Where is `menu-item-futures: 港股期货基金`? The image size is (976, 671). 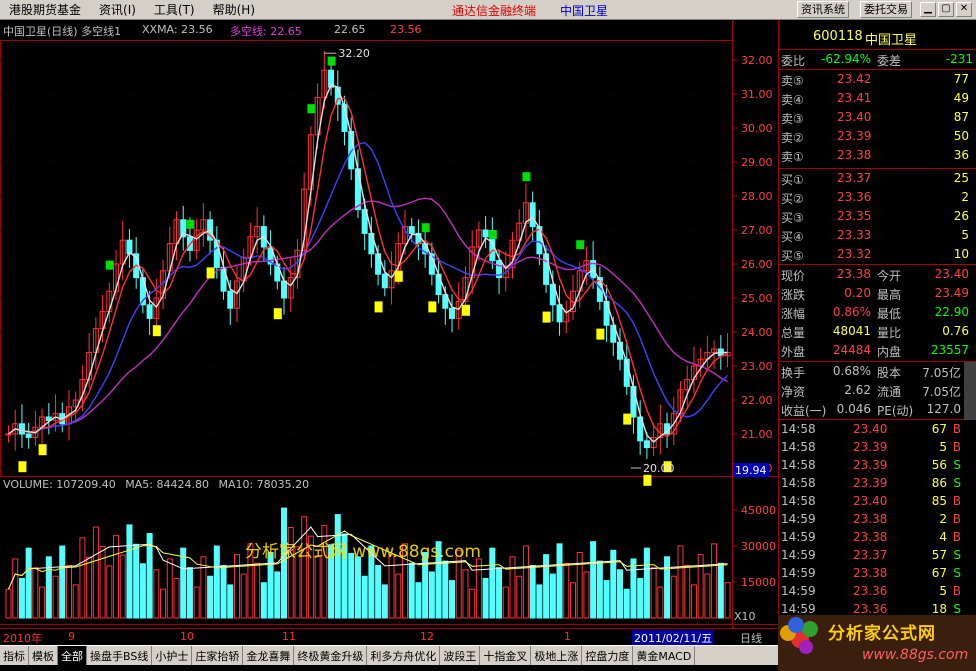 menu-item-futures: 港股期货基金 is located at coordinates (45, 9).